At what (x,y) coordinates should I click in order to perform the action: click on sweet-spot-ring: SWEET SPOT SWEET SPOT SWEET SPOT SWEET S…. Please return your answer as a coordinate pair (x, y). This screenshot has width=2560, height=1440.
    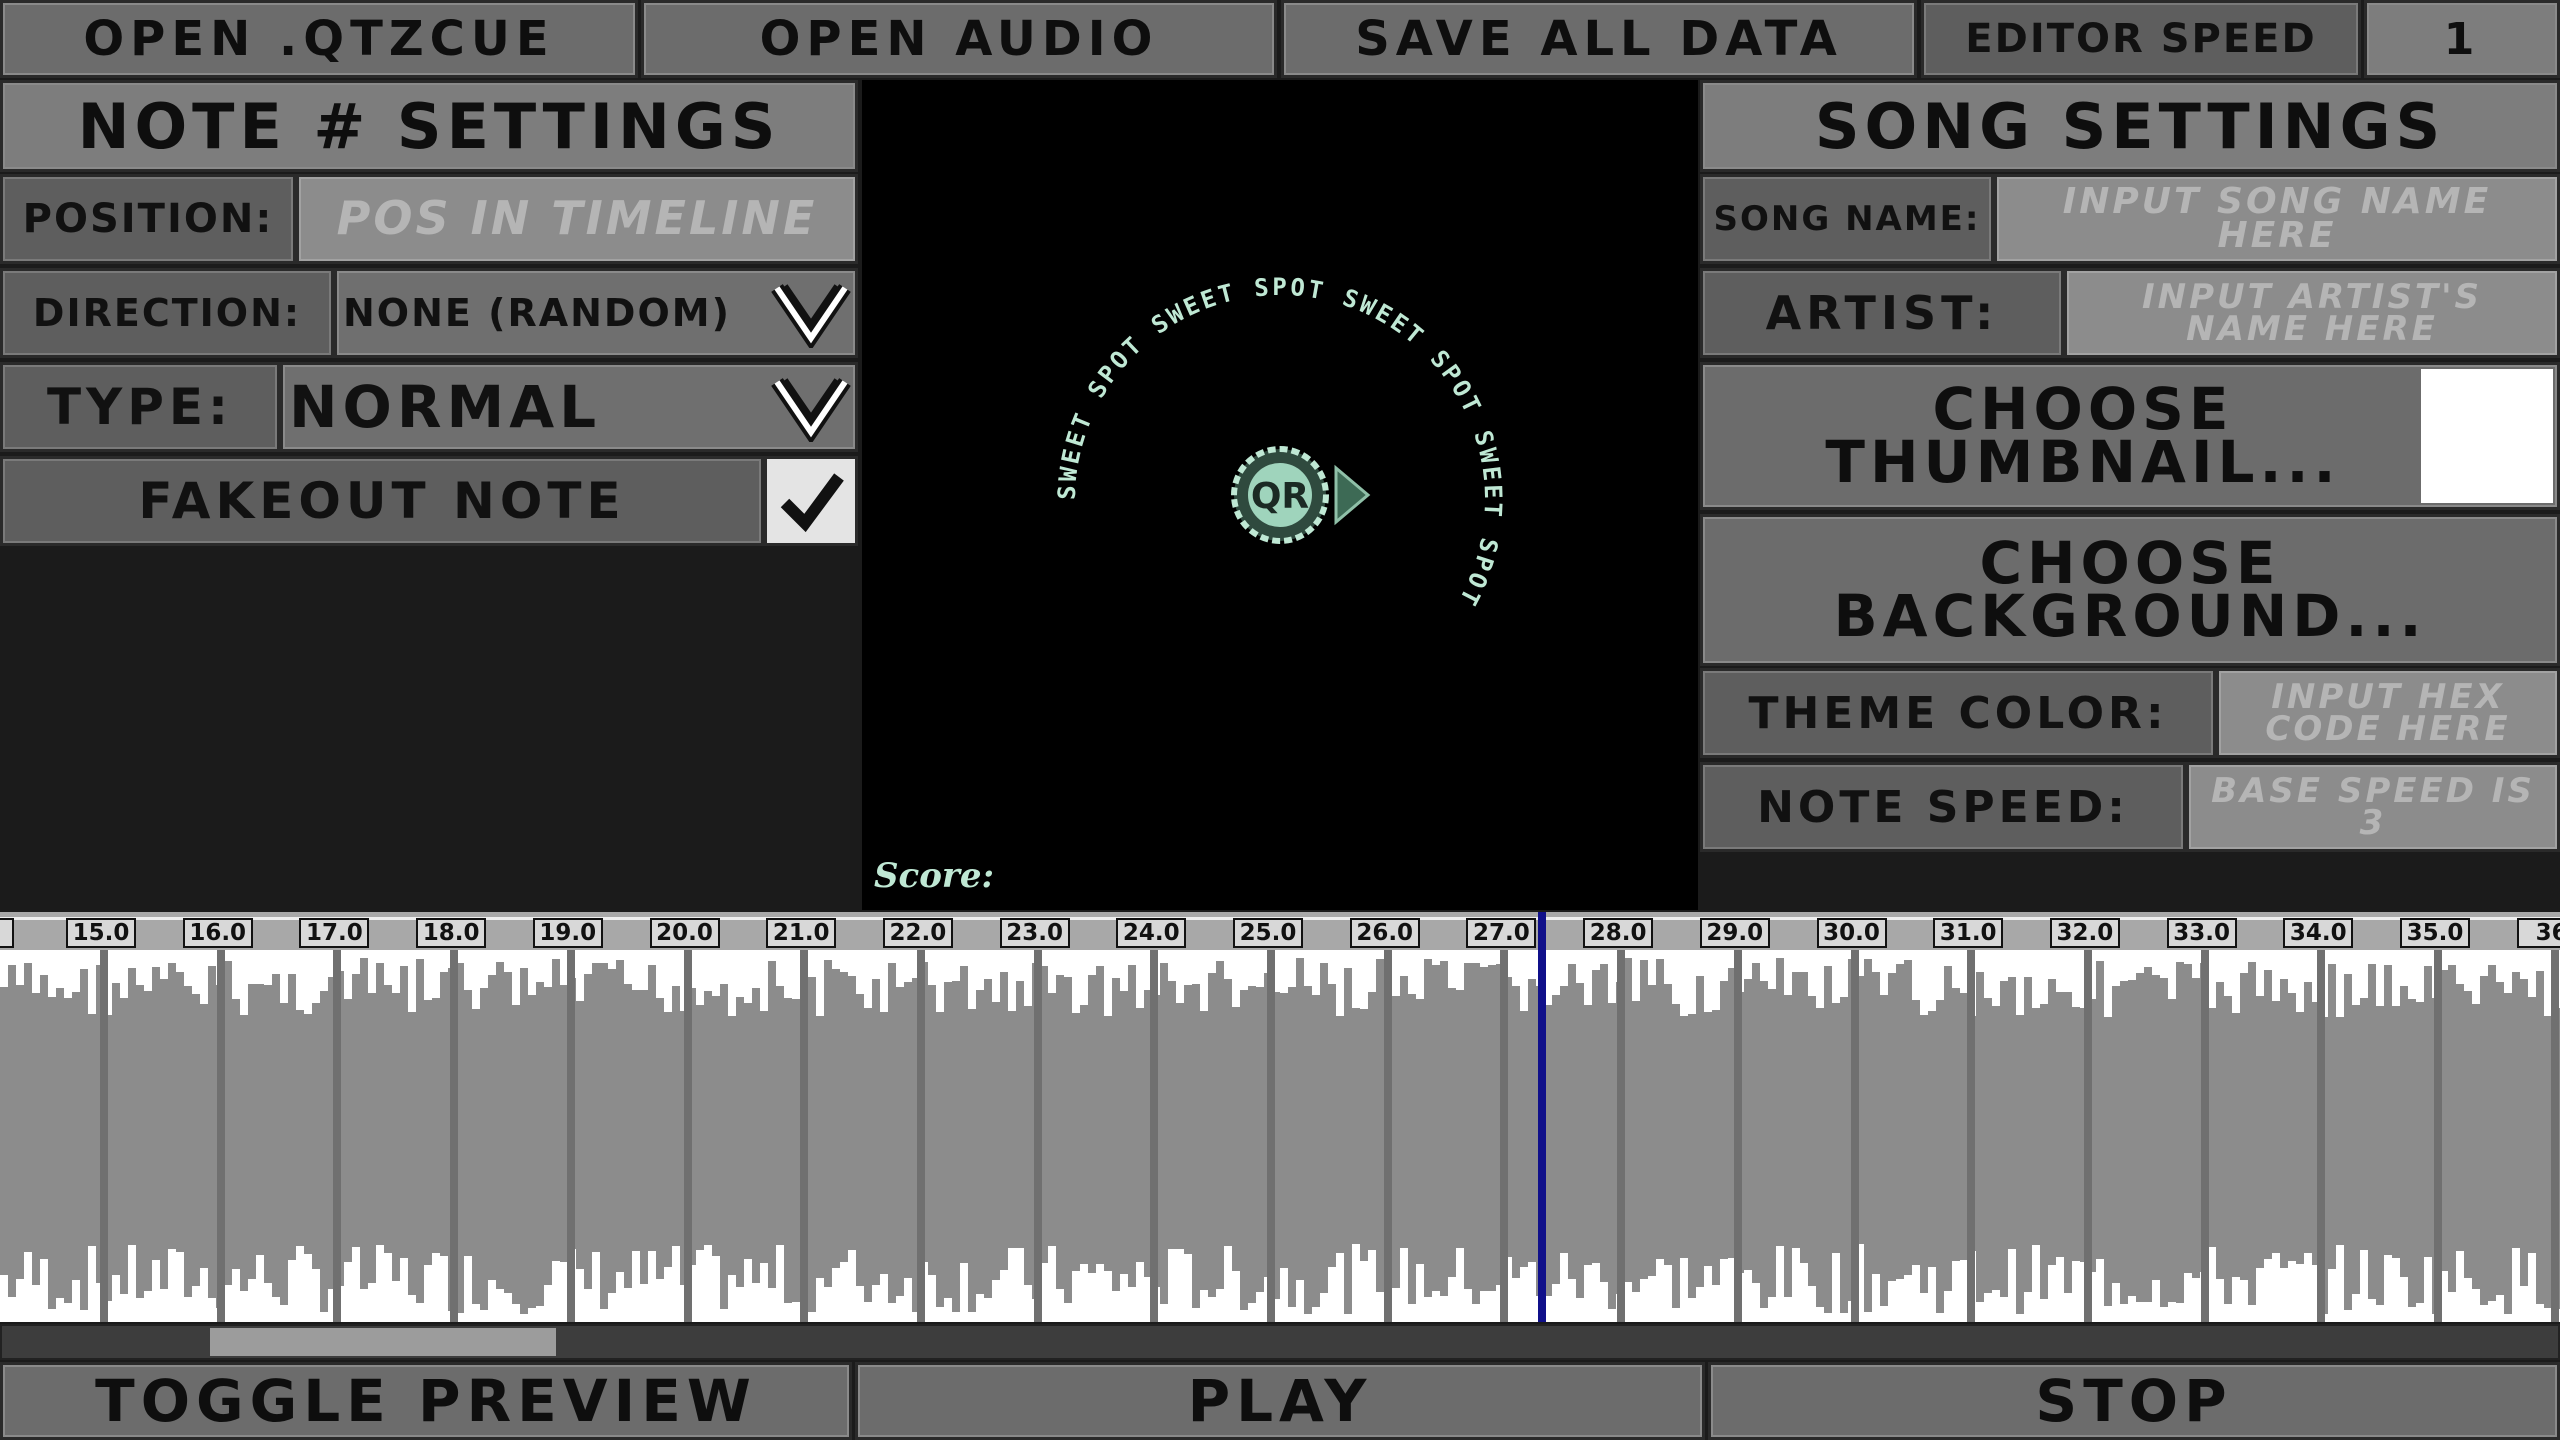
    Looking at the image, I should click on (1280, 442).